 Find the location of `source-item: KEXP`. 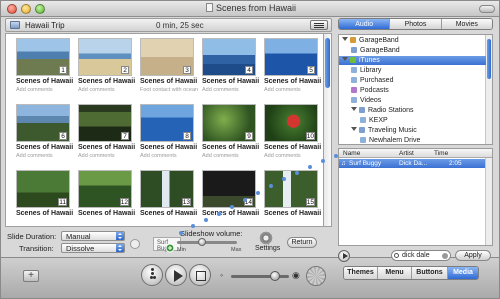

source-item: KEXP is located at coordinates (412, 120).